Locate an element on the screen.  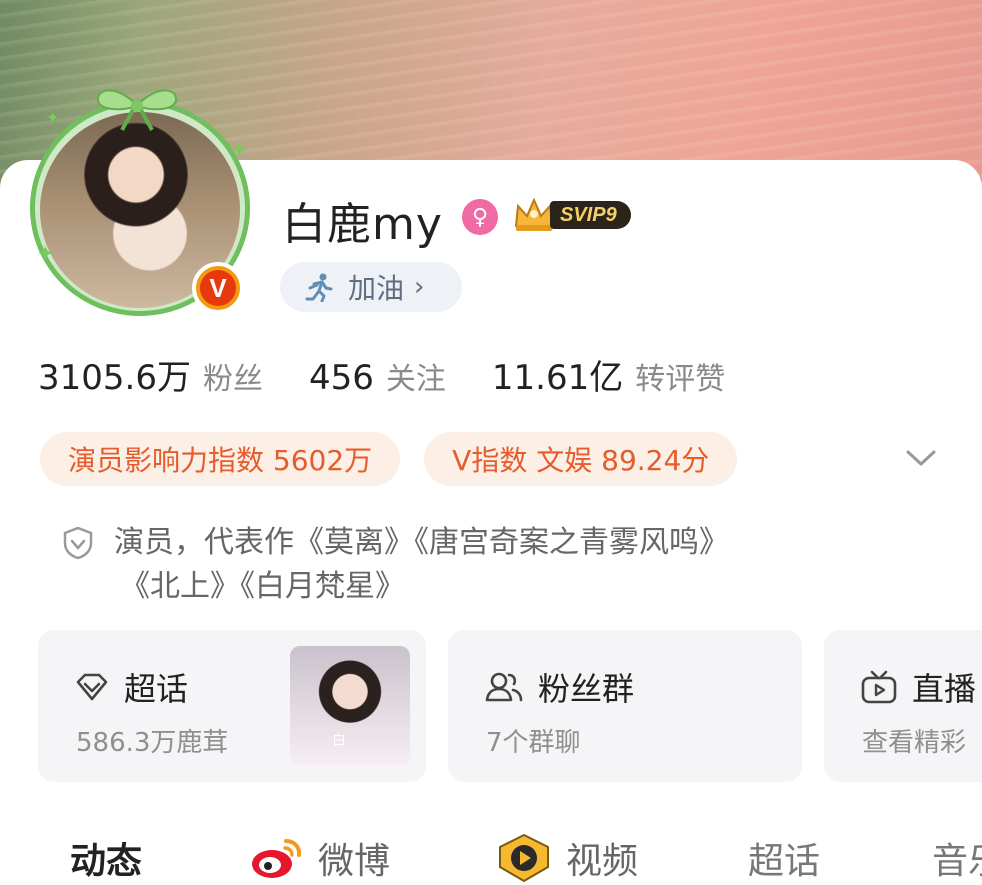
card-title-text: 超话 is located at coordinates (156, 689).